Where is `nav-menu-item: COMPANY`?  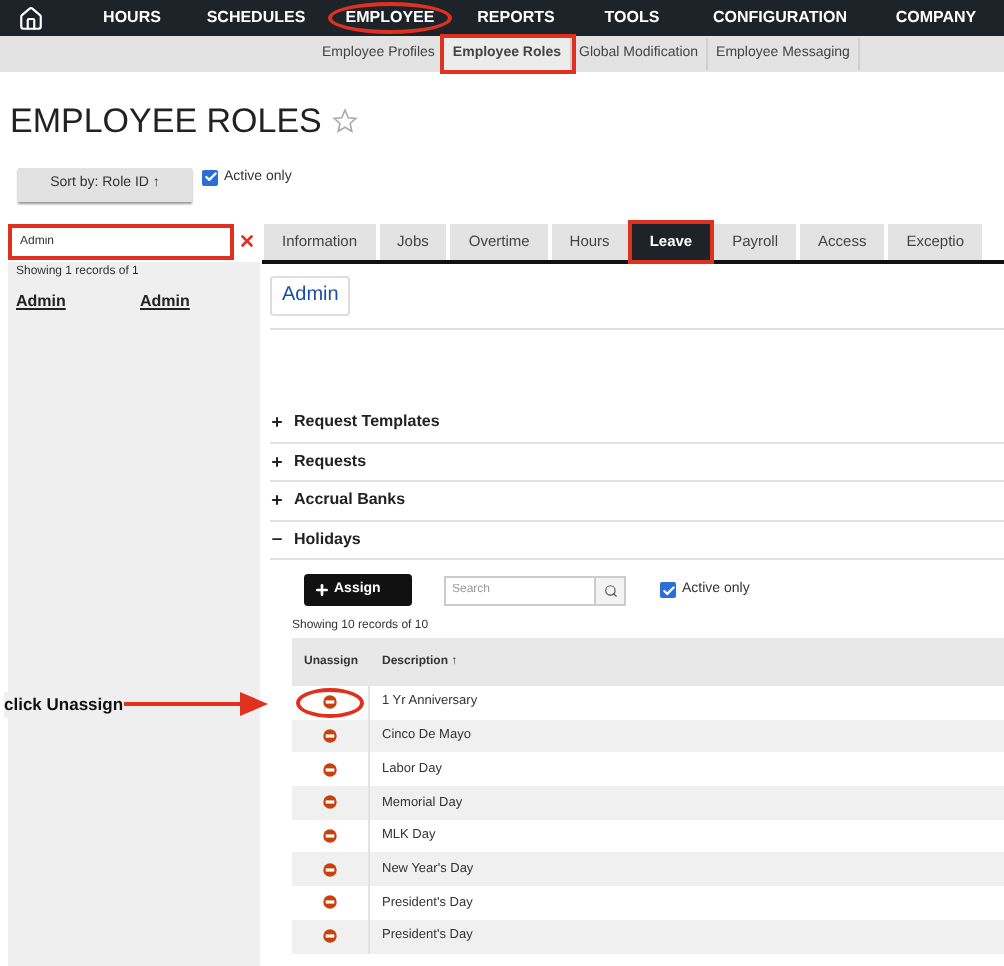
nav-menu-item: COMPANY is located at coordinates (936, 18).